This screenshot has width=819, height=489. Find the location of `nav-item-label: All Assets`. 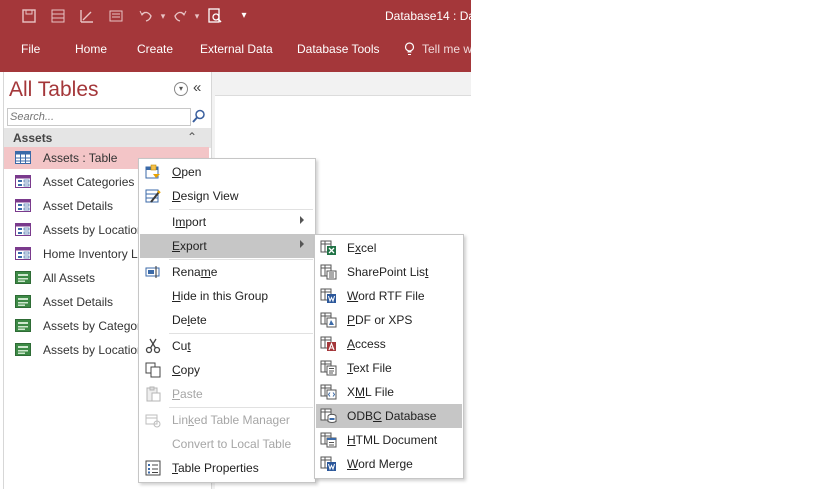

nav-item-label: All Assets is located at coordinates (69, 278).